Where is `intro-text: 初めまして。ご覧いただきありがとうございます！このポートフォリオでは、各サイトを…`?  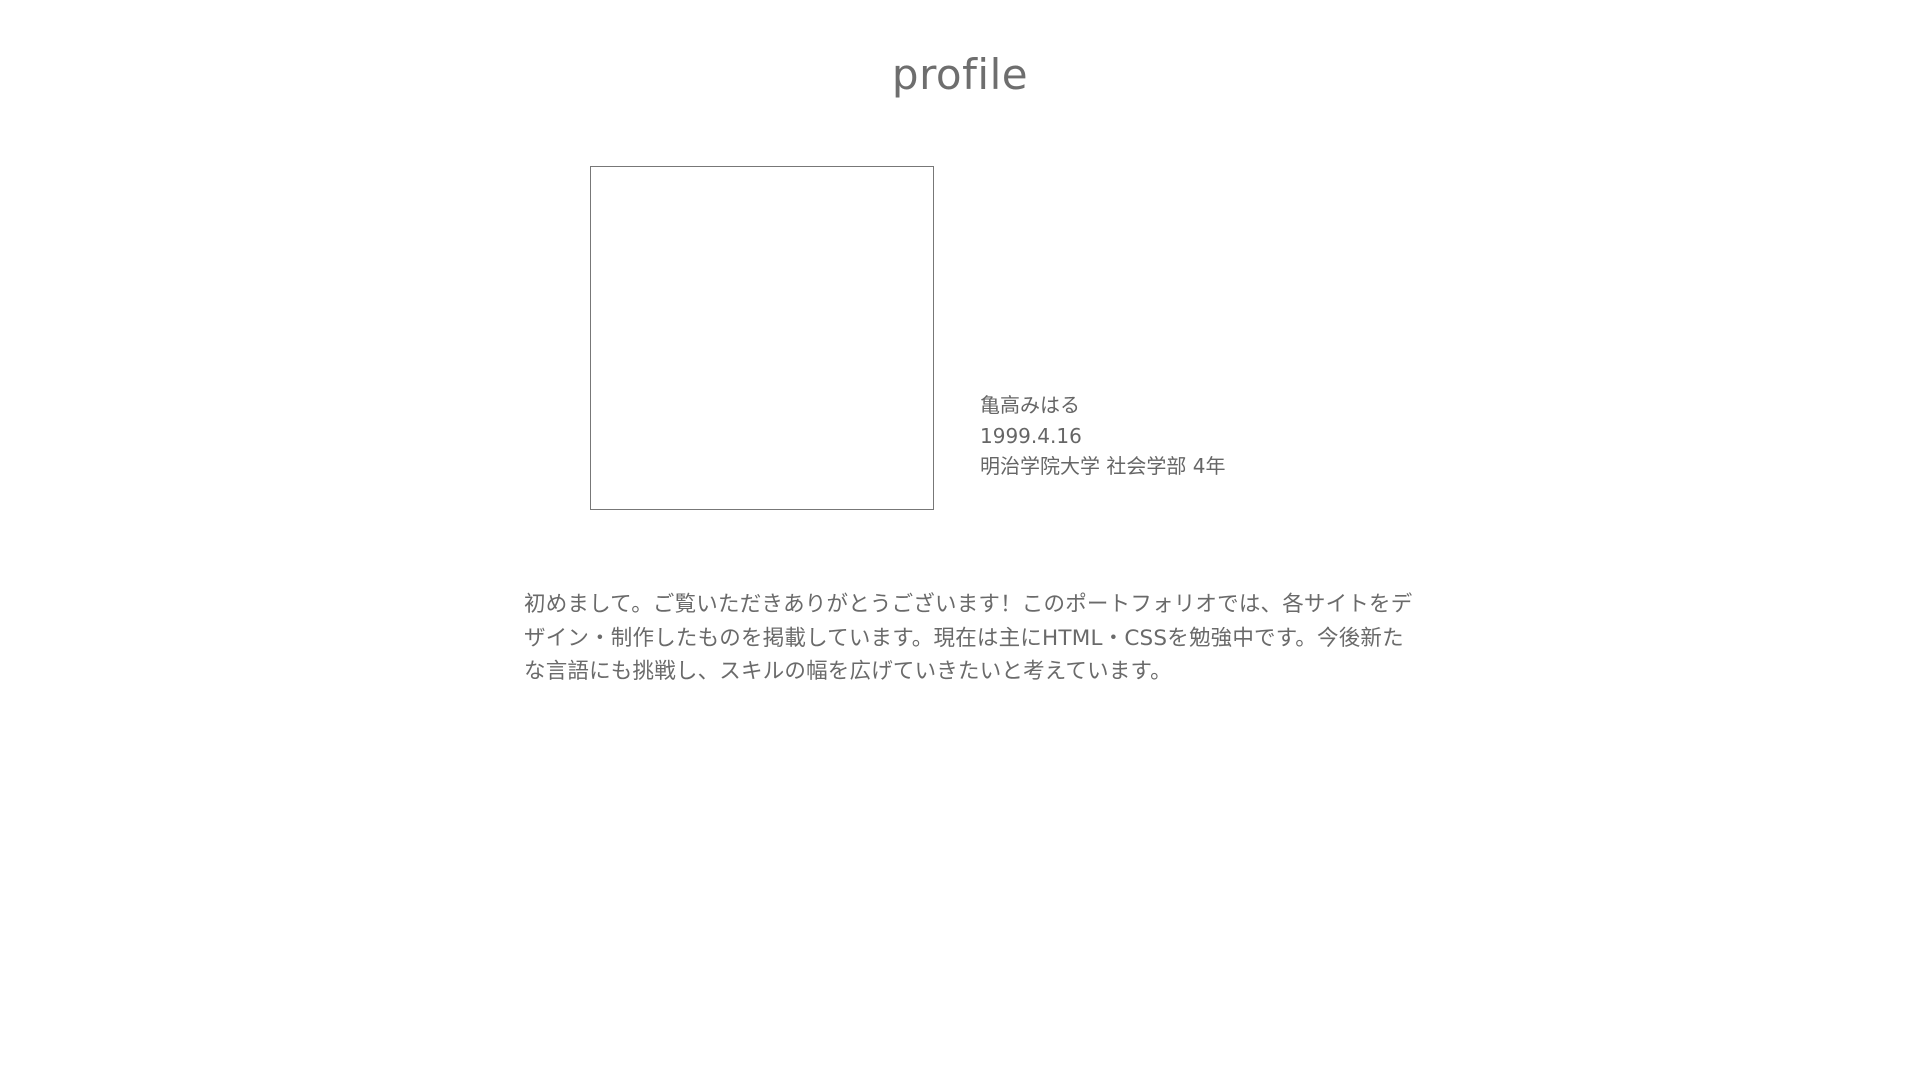
intro-text: 初めまして。ご覧いただきありがとうございます！このポートフォリオでは、各サイトを… is located at coordinates (968, 638).